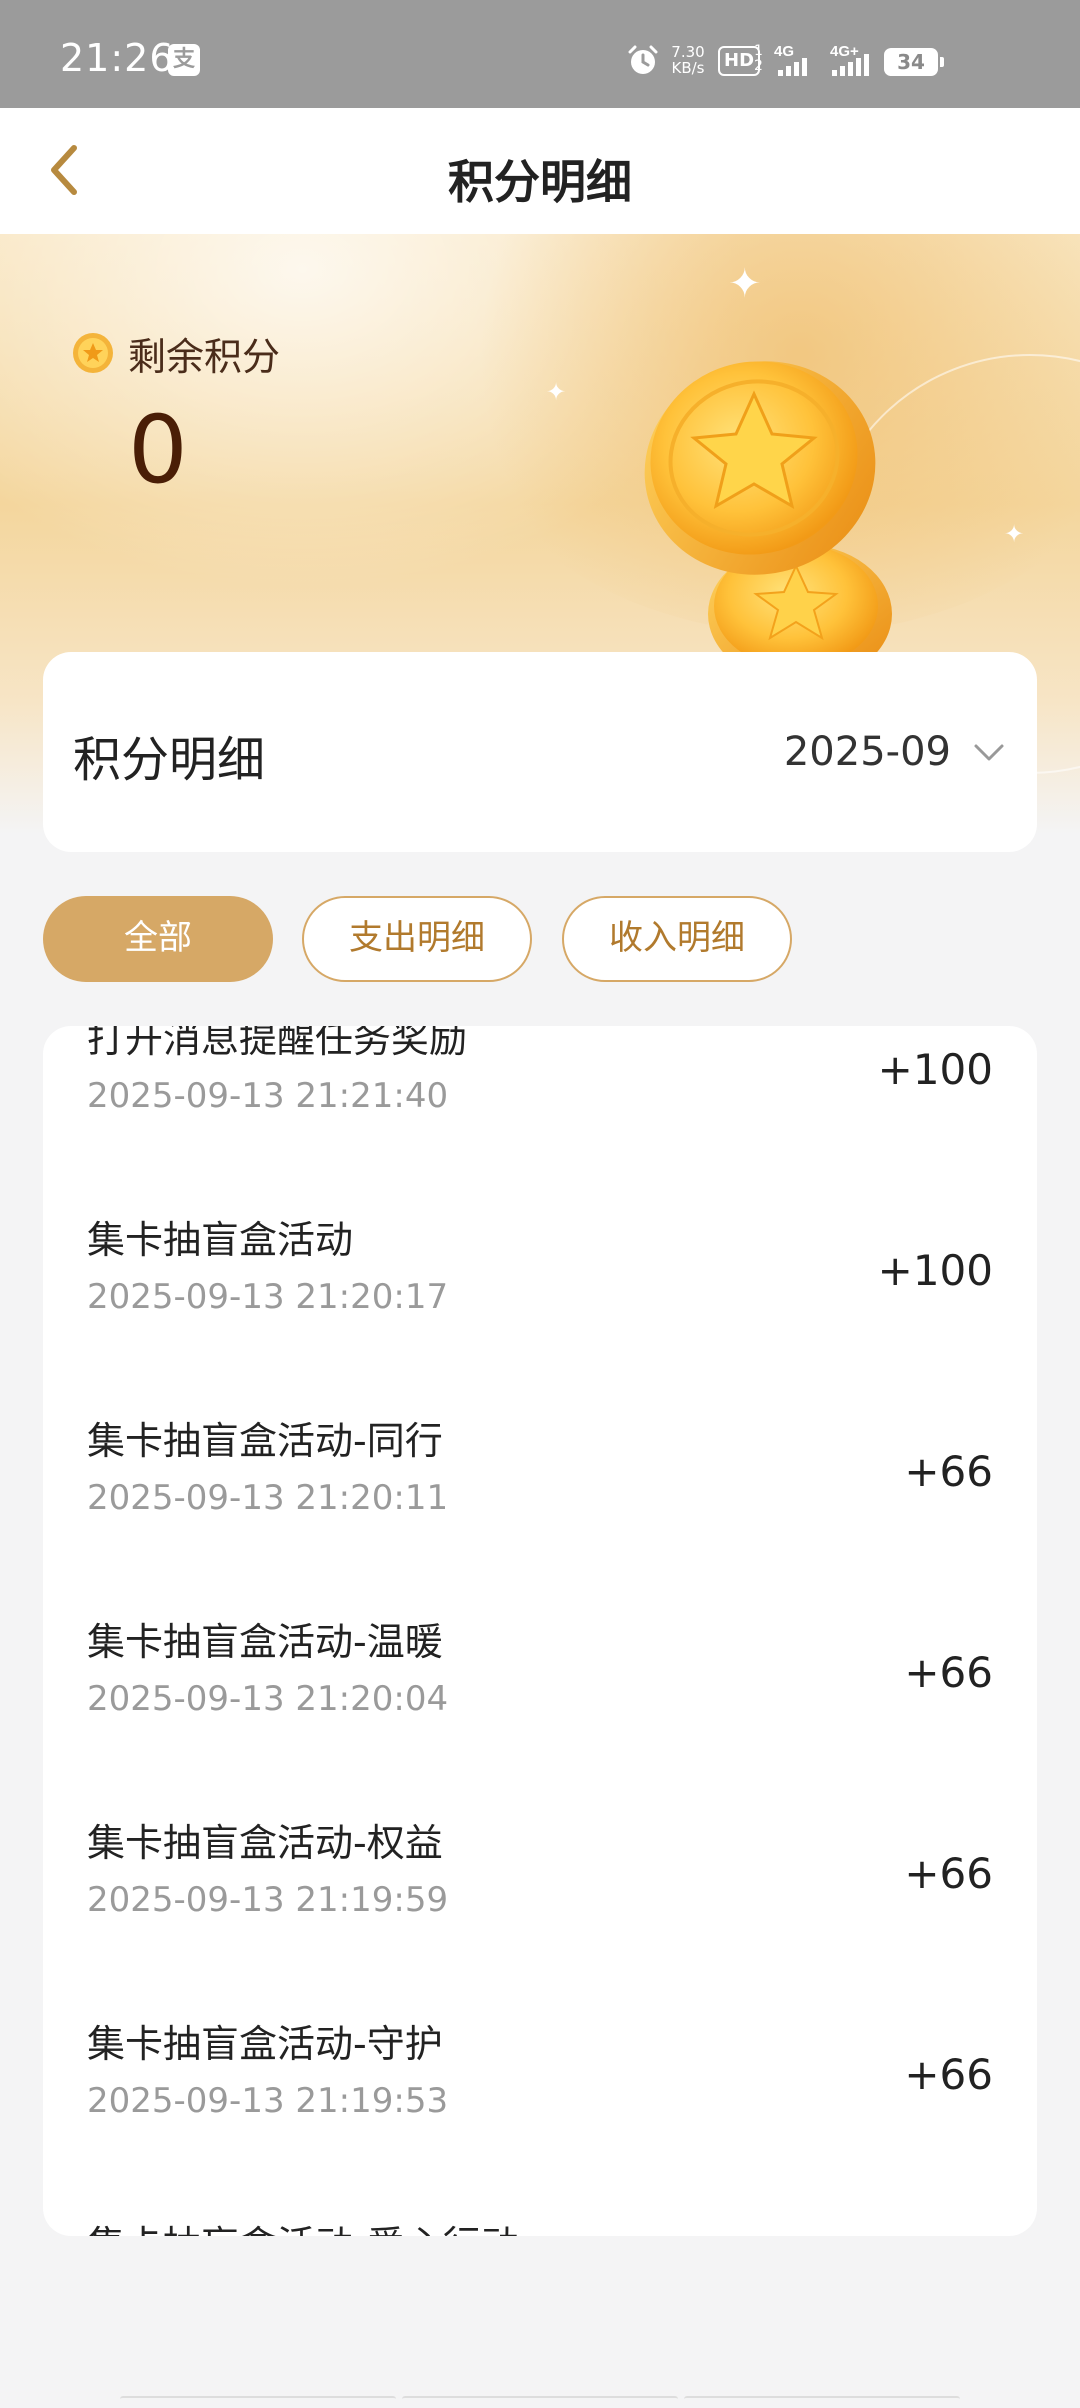 This screenshot has width=1080, height=2408. Describe the element at coordinates (158, 939) in the screenshot. I see `tab-all: 全部` at that location.